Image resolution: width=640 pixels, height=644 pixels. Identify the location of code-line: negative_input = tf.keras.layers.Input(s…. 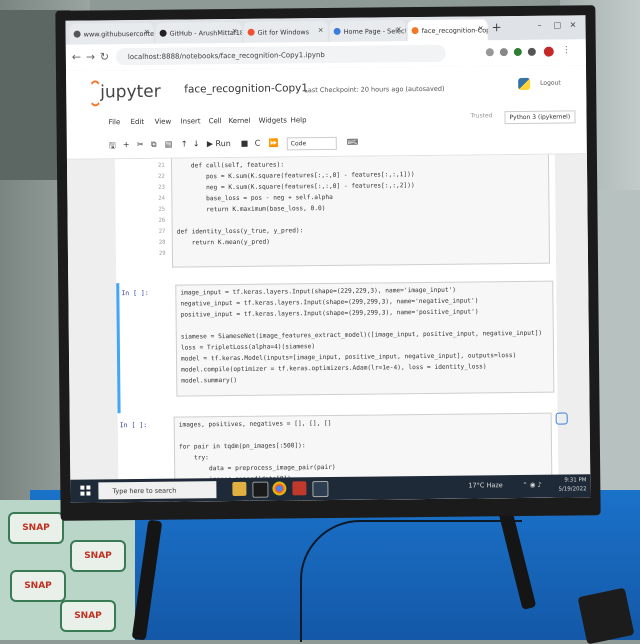
(329, 302).